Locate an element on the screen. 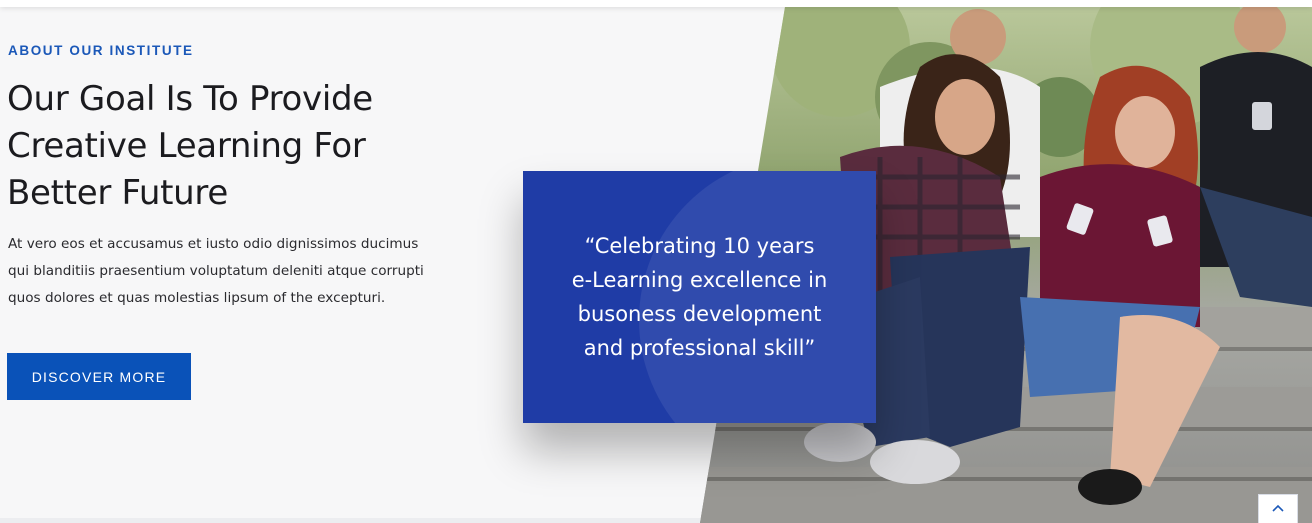 The image size is (1312, 523). quote-line: and professional skill” is located at coordinates (699, 348).